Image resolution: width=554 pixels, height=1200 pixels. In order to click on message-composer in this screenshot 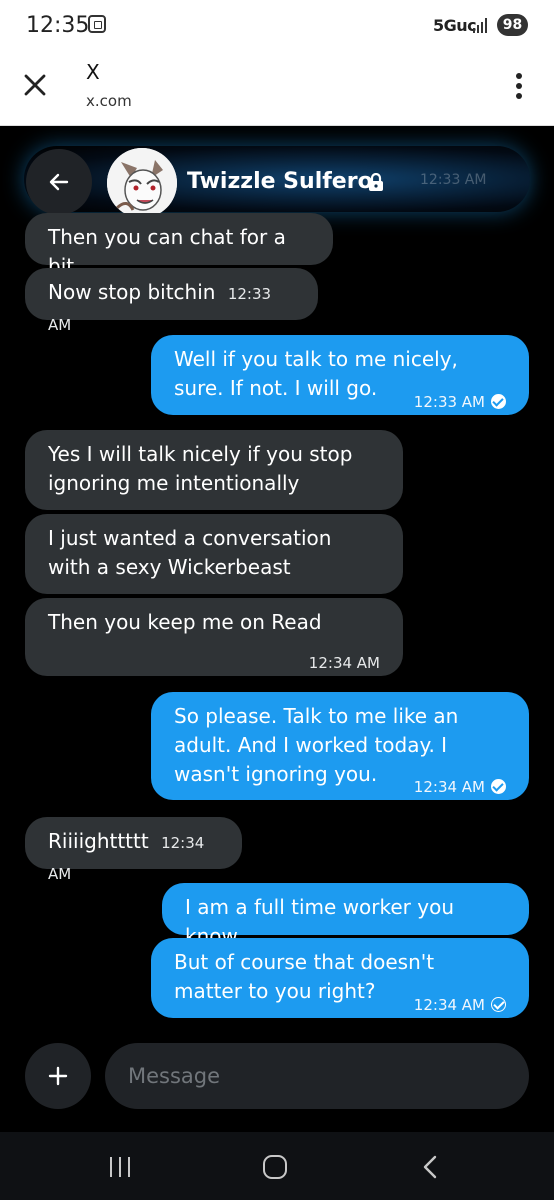, I will do `click(317, 1076)`.